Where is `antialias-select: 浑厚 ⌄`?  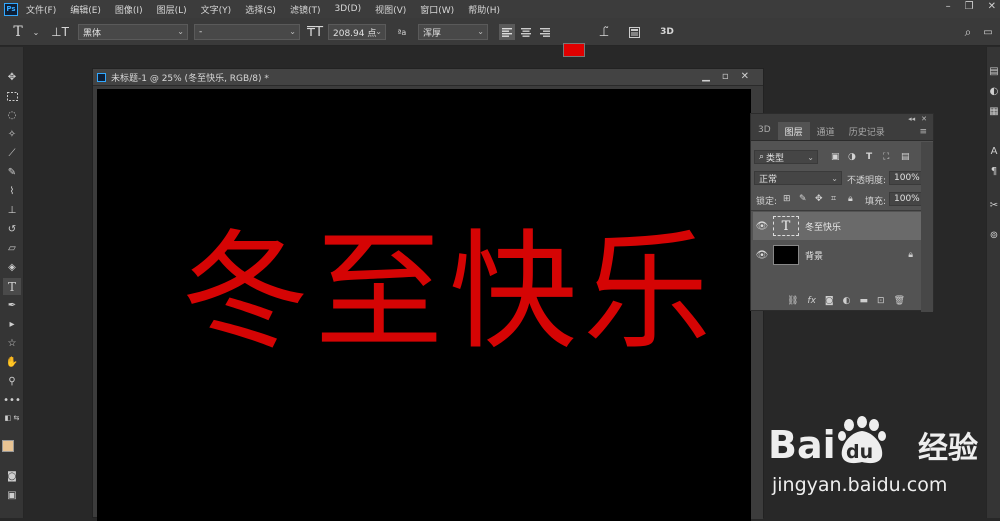 antialias-select: 浑厚 ⌄ is located at coordinates (453, 32).